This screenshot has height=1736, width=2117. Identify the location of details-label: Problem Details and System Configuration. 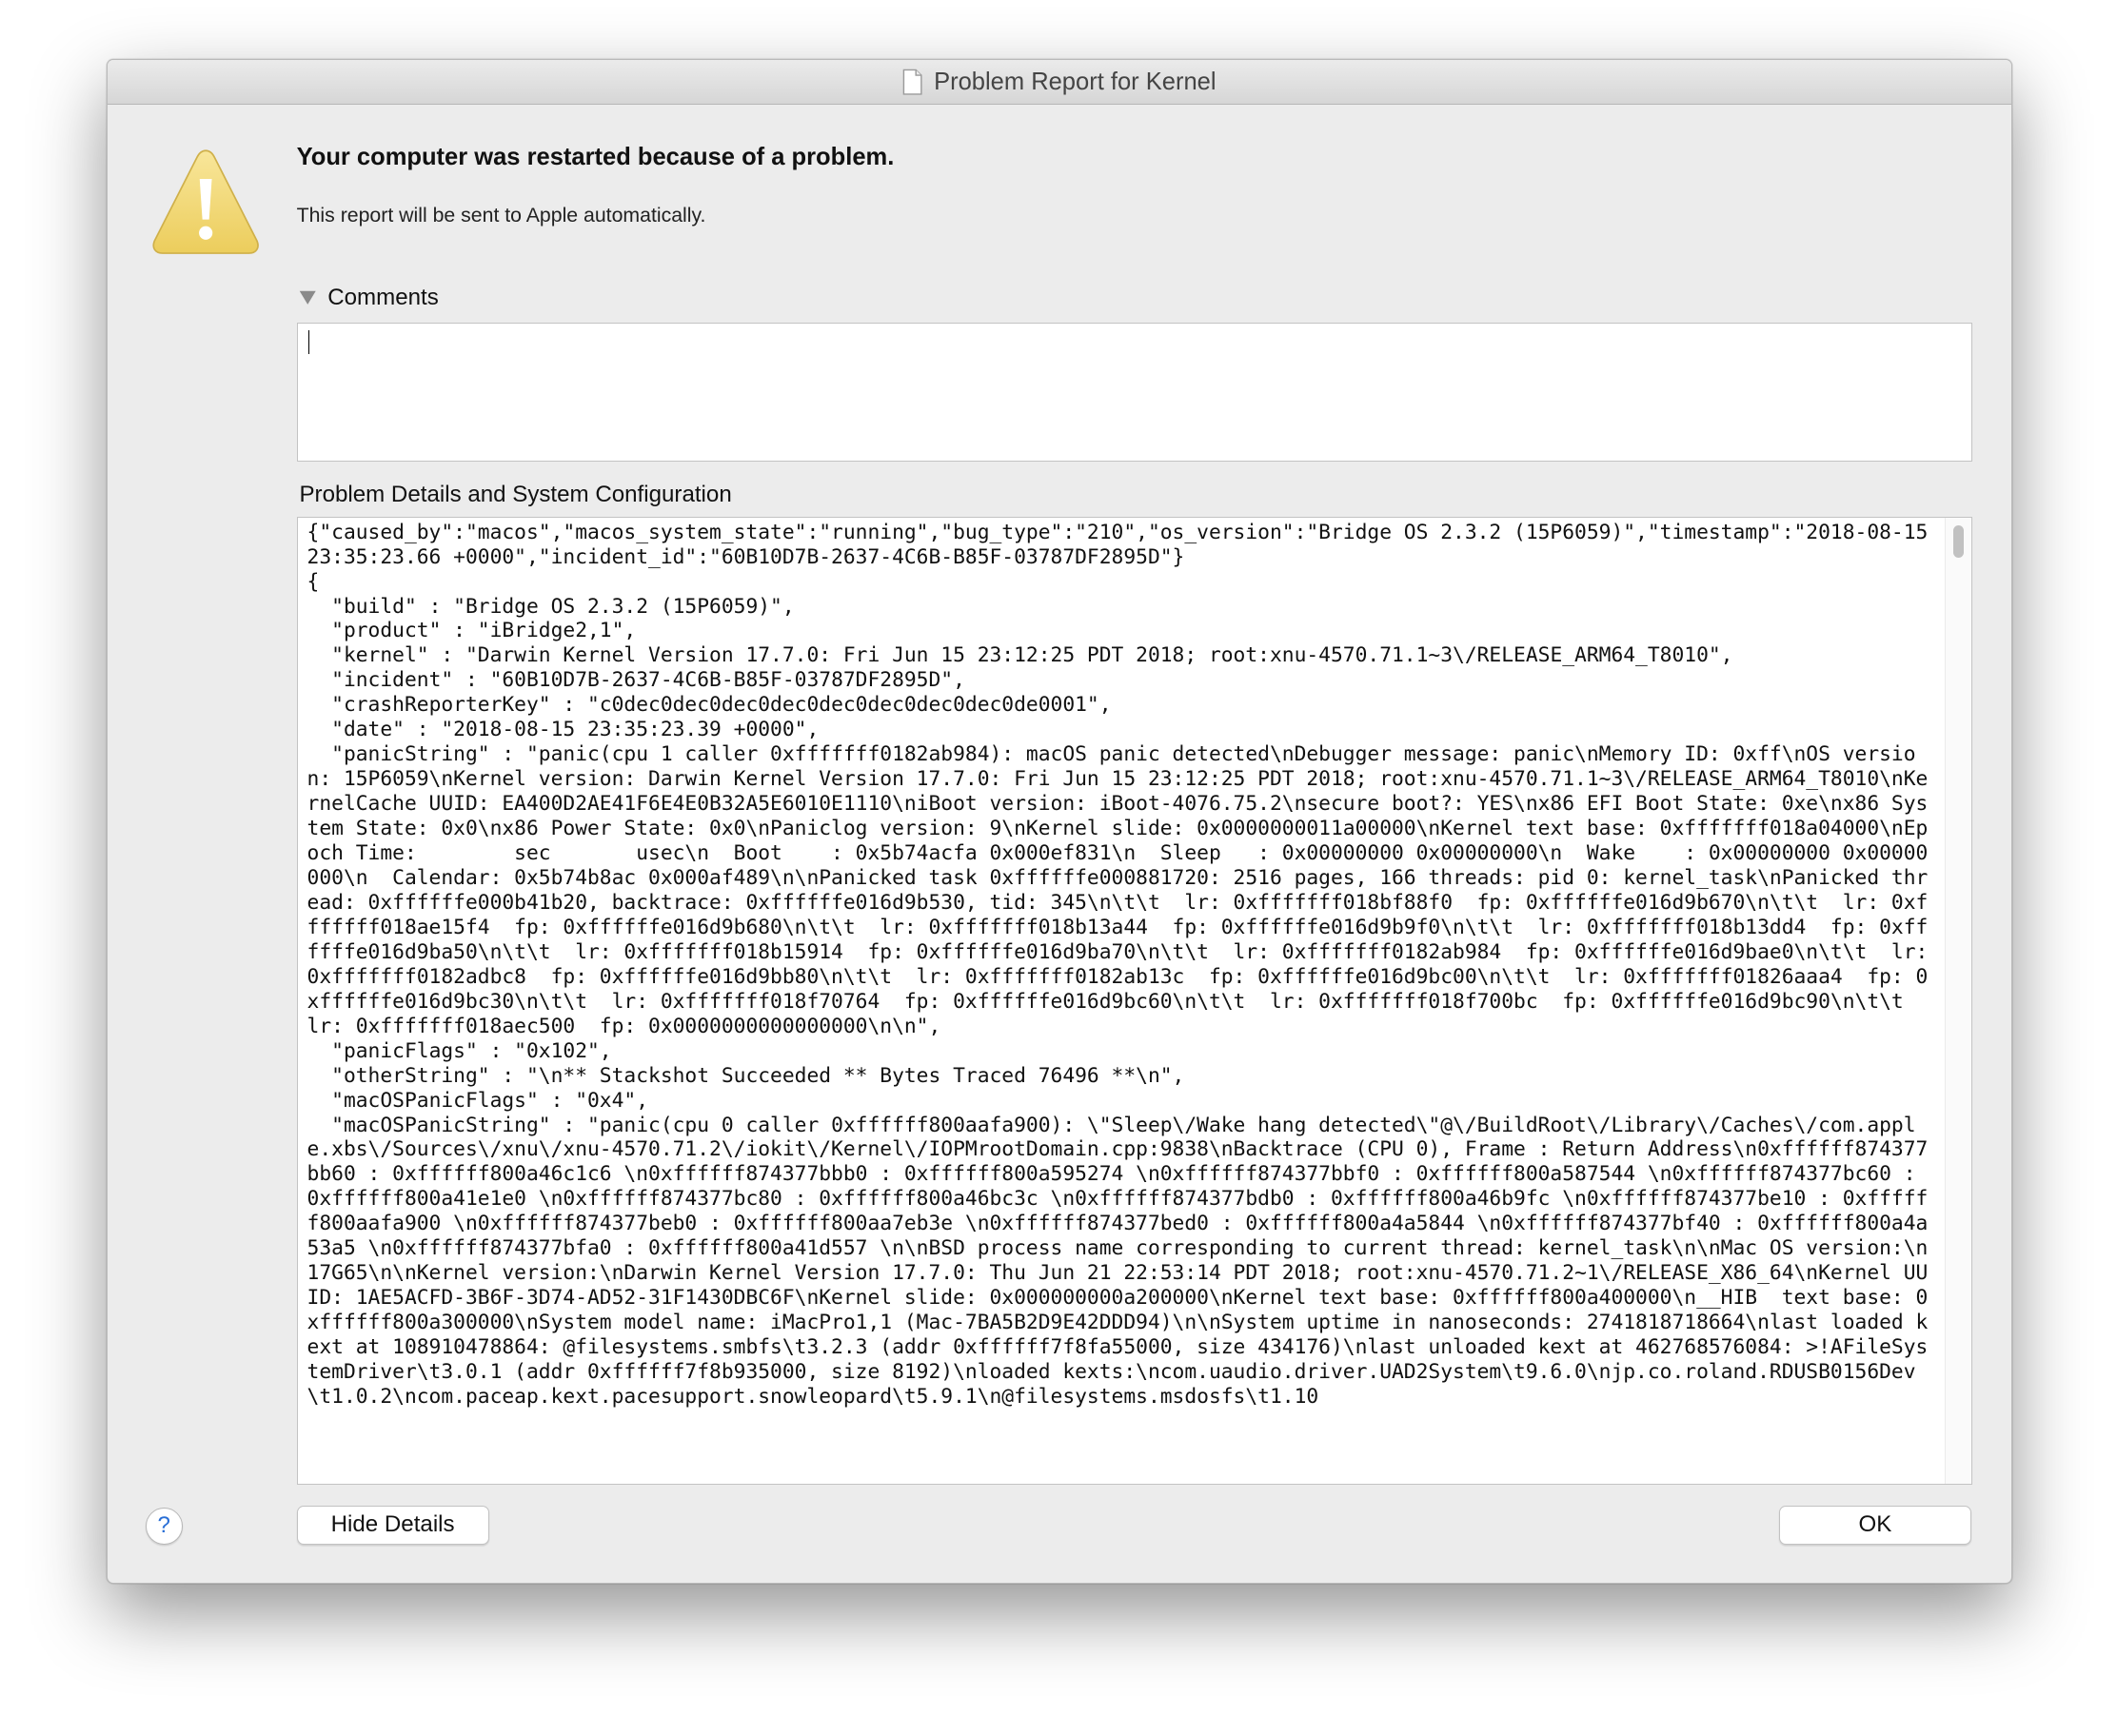
(516, 494).